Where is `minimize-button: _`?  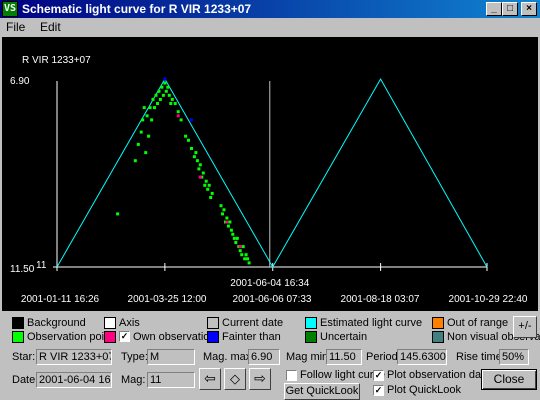
minimize-button: _ is located at coordinates (494, 9).